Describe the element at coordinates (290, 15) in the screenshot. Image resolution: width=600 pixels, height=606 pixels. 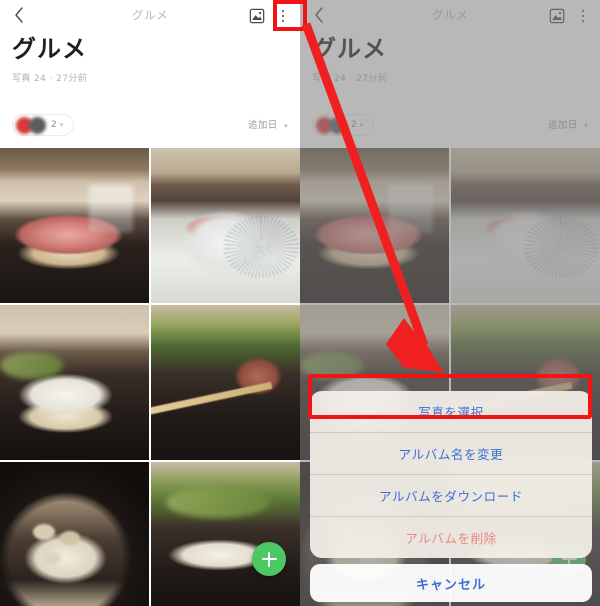
I see `overflow-menu-highlight` at that location.